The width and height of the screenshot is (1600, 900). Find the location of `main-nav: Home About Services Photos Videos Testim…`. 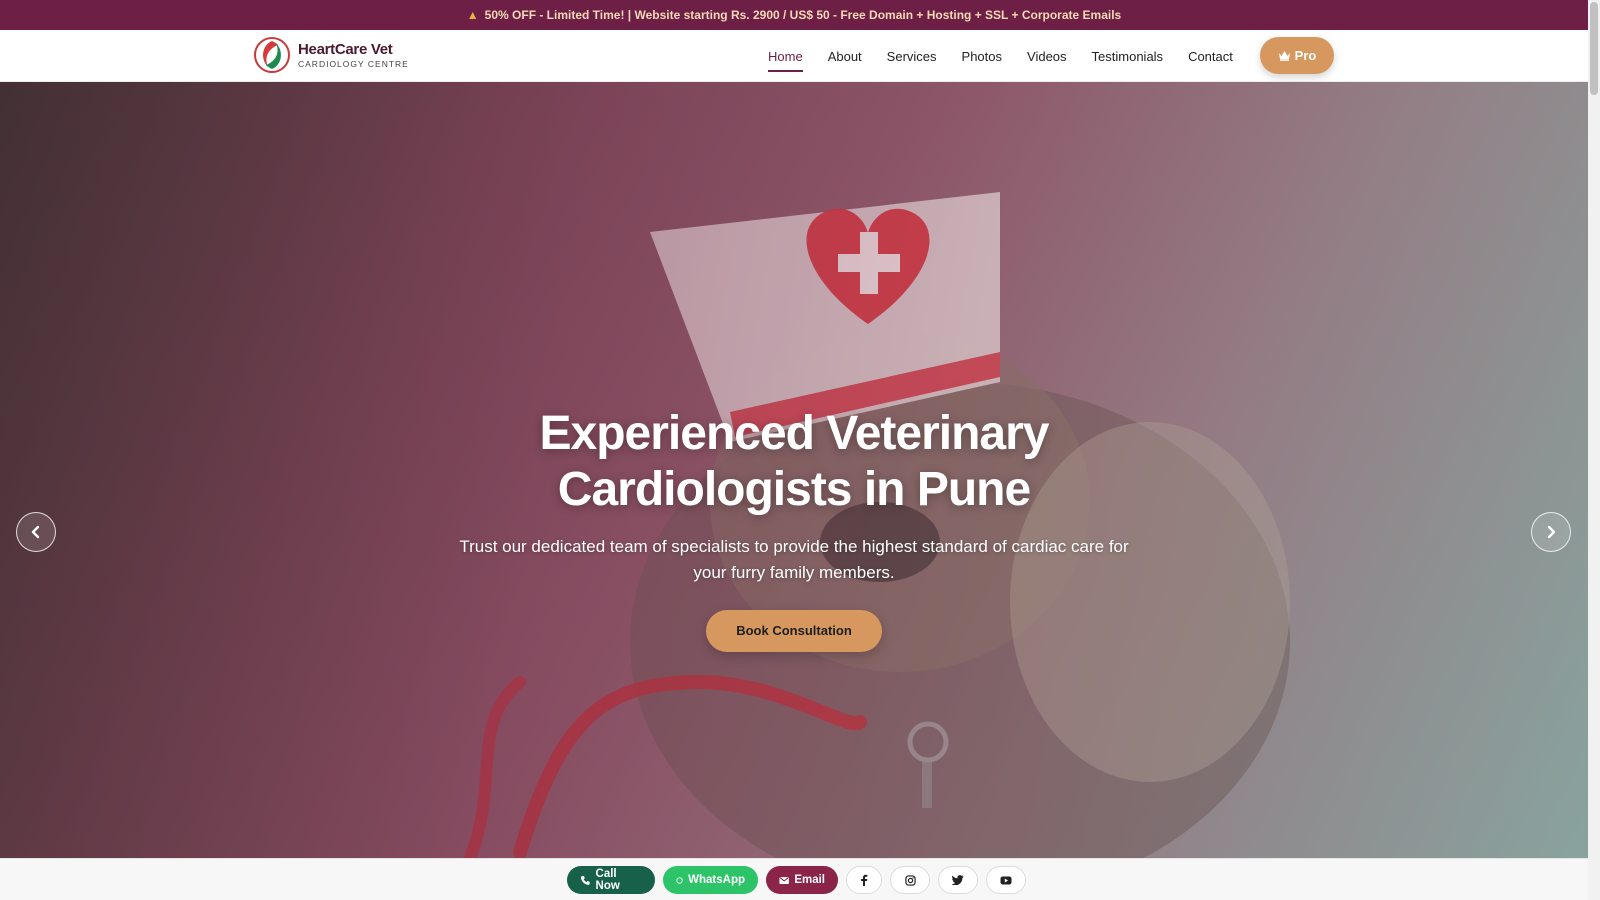

main-nav: Home About Services Photos Videos Testim… is located at coordinates (1013, 56).